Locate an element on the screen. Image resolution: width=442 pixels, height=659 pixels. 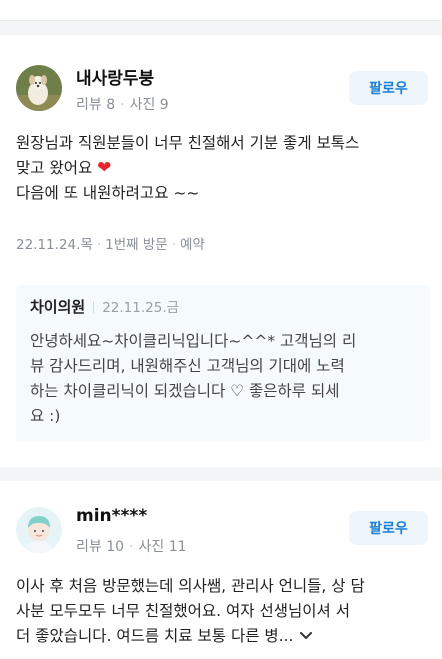
reply-text-line: 뷰 감사드리며, 내원해주신 고객님의 기대에 노력 is located at coordinates (187, 366).